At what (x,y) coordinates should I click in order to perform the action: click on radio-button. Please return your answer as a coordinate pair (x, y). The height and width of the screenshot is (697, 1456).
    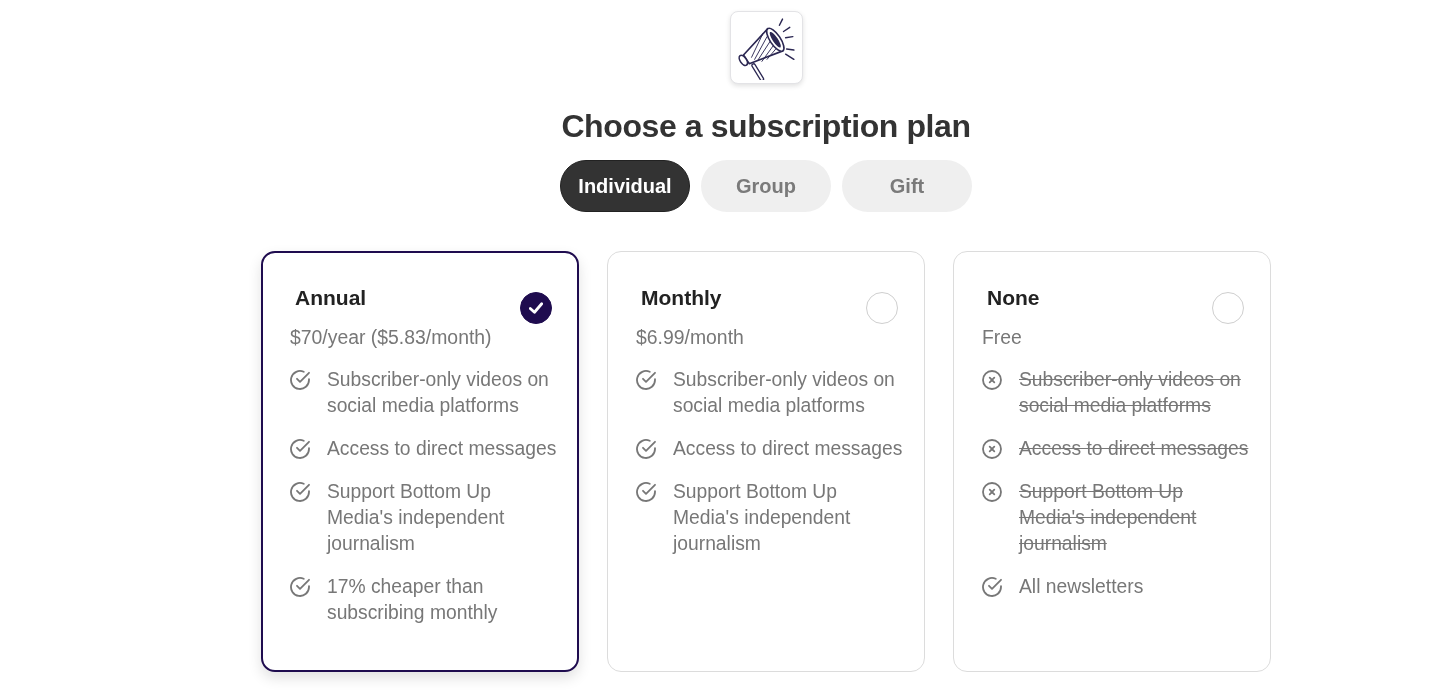
    Looking at the image, I should click on (536, 308).